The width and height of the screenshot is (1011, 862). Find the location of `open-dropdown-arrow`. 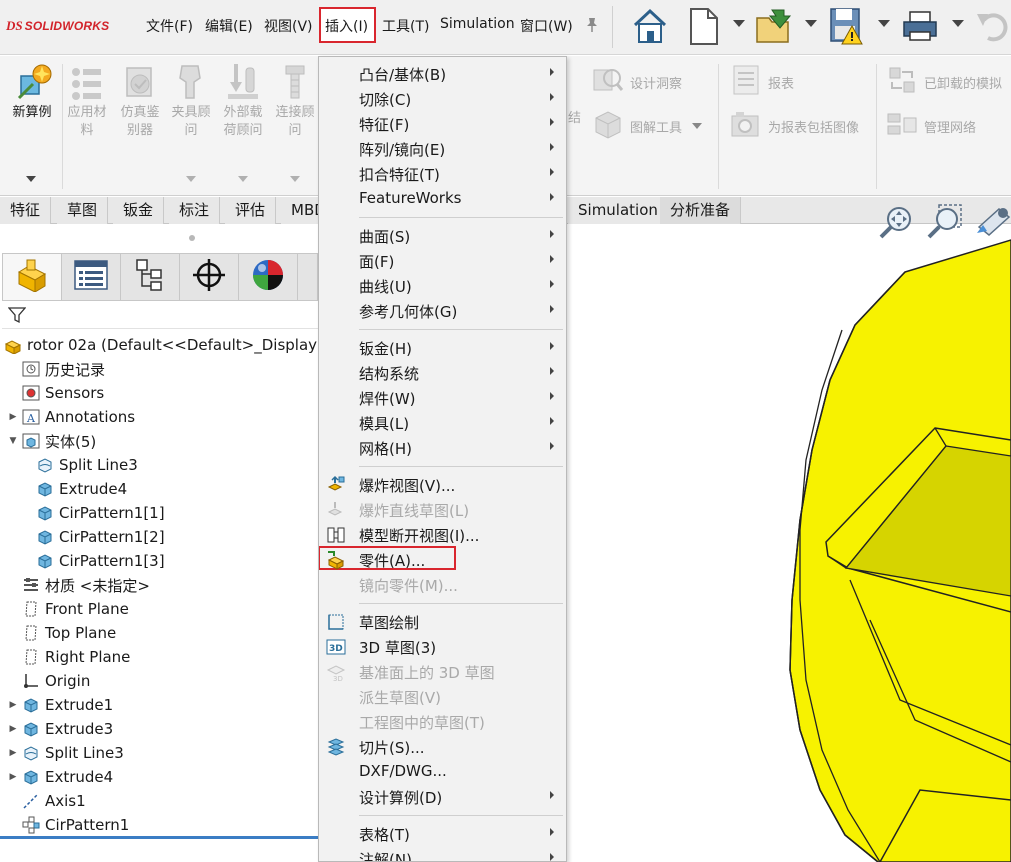

open-dropdown-arrow is located at coordinates (811, 23).